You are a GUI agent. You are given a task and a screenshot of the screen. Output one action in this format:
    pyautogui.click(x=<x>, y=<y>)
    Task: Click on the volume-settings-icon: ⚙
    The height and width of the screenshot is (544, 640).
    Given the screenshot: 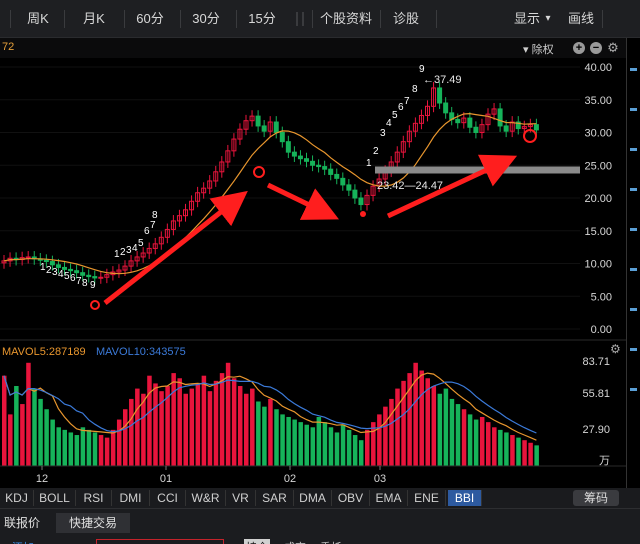 What is the action you would take?
    pyautogui.click(x=615, y=349)
    